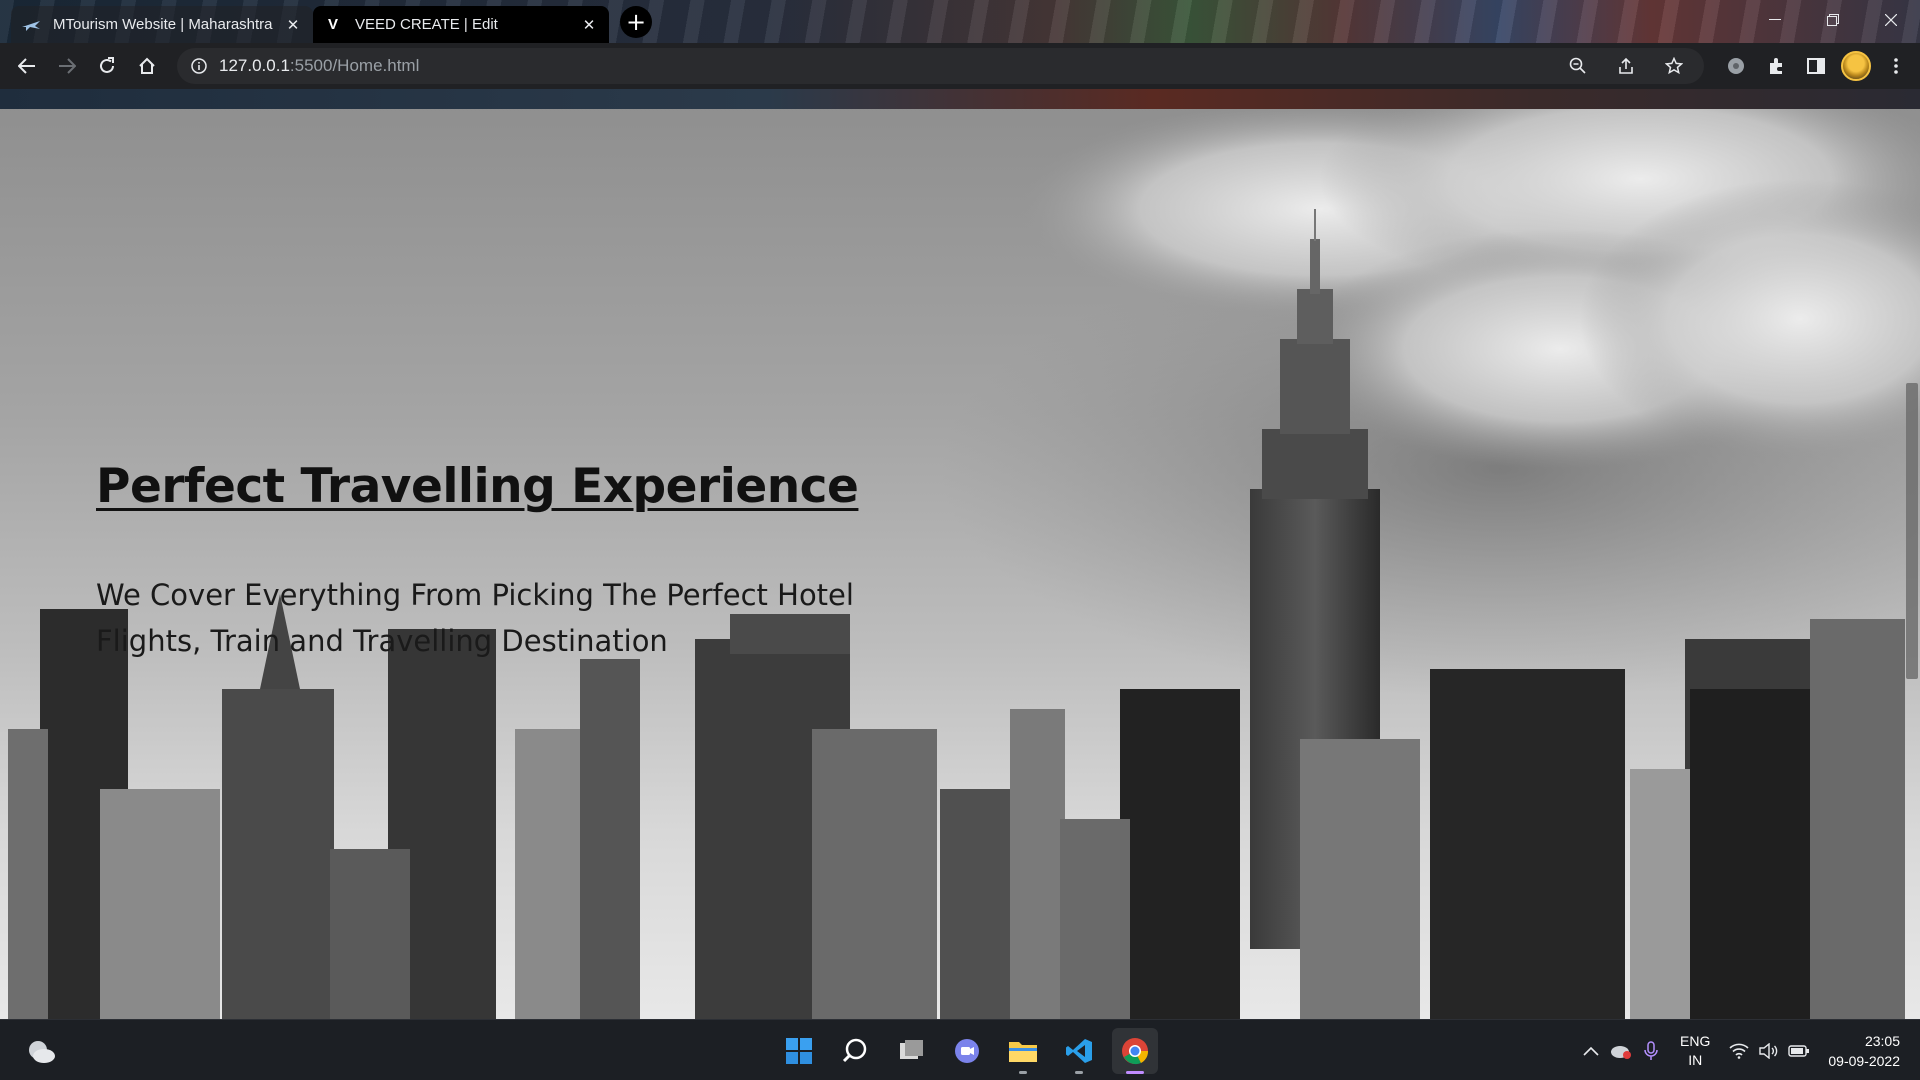  I want to click on profile-avatar, so click(1856, 66).